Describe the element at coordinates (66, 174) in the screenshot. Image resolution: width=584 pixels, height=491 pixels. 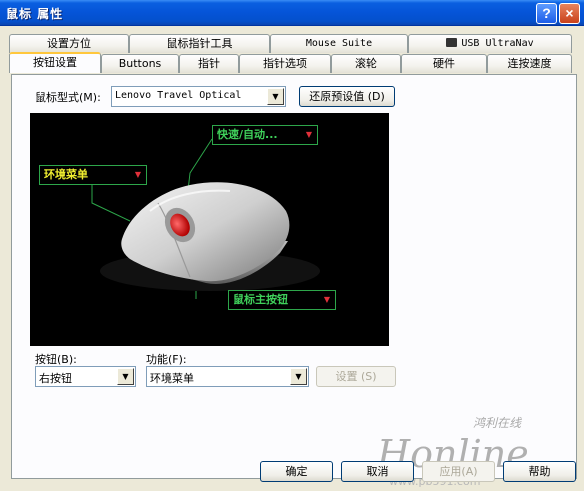
I see `callout-left-label: 环境菜单` at that location.